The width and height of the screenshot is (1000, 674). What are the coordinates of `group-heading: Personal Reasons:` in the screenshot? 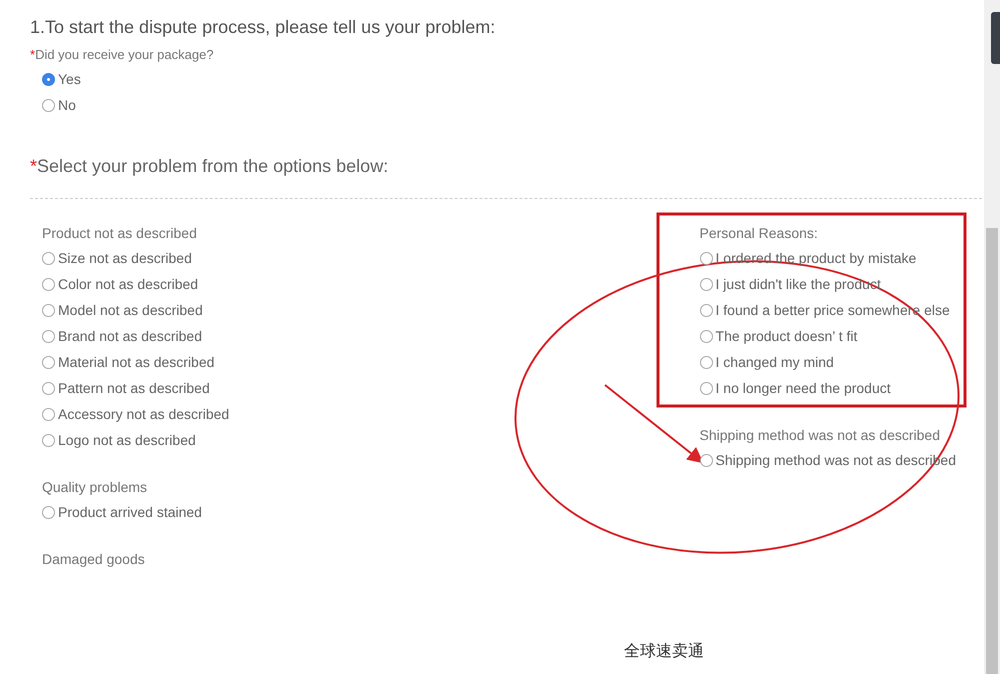 It's located at (759, 233).